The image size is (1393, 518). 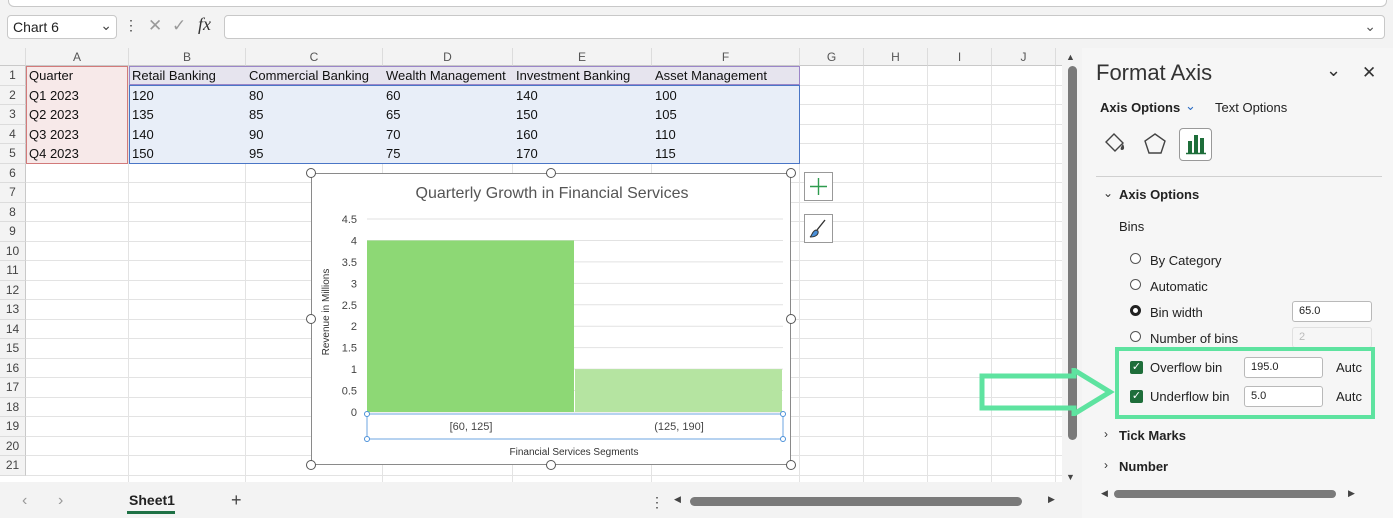 What do you see at coordinates (13, 427) in the screenshot?
I see `row-header: 19` at bounding box center [13, 427].